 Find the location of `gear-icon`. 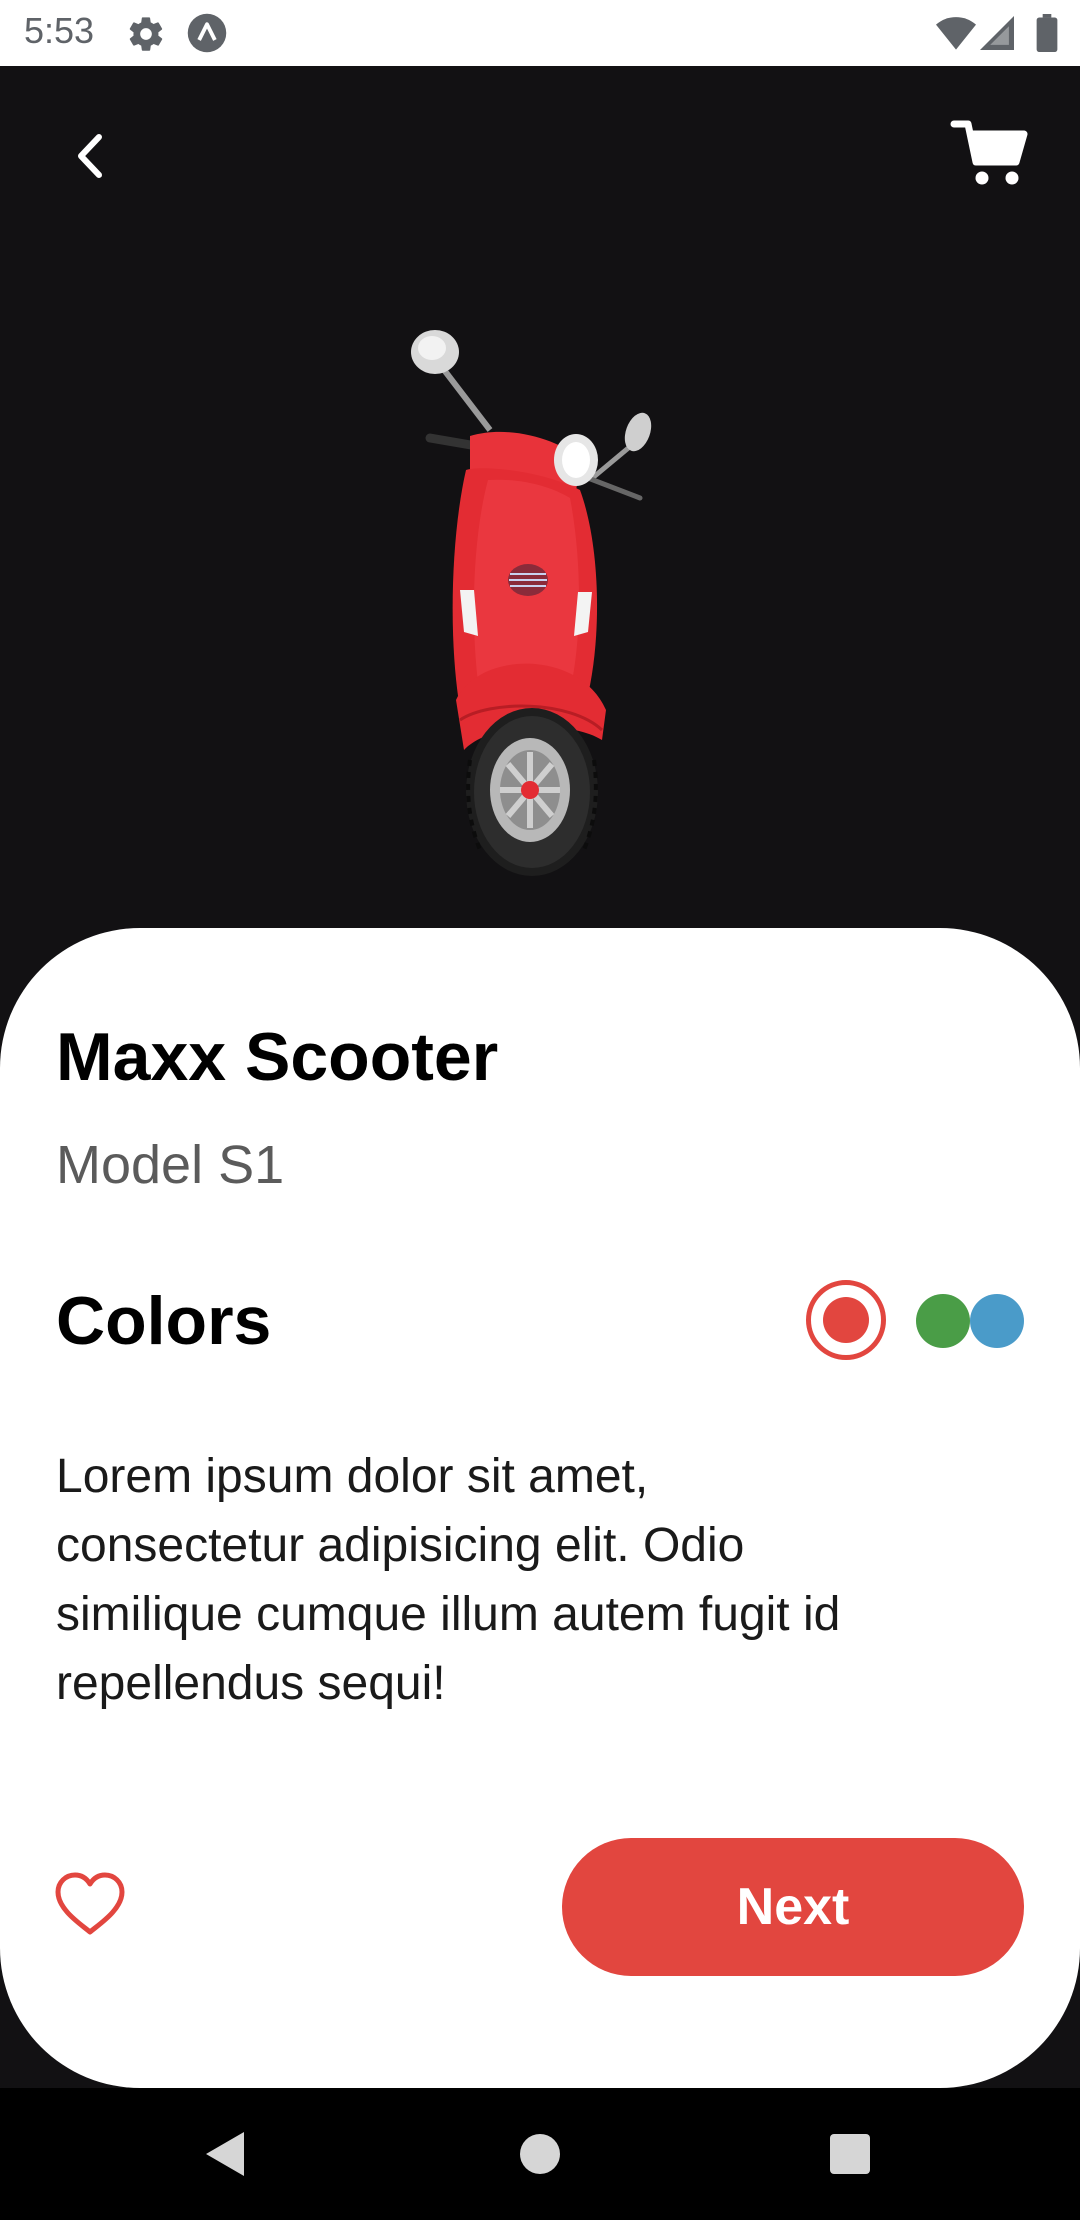

gear-icon is located at coordinates (146, 34).